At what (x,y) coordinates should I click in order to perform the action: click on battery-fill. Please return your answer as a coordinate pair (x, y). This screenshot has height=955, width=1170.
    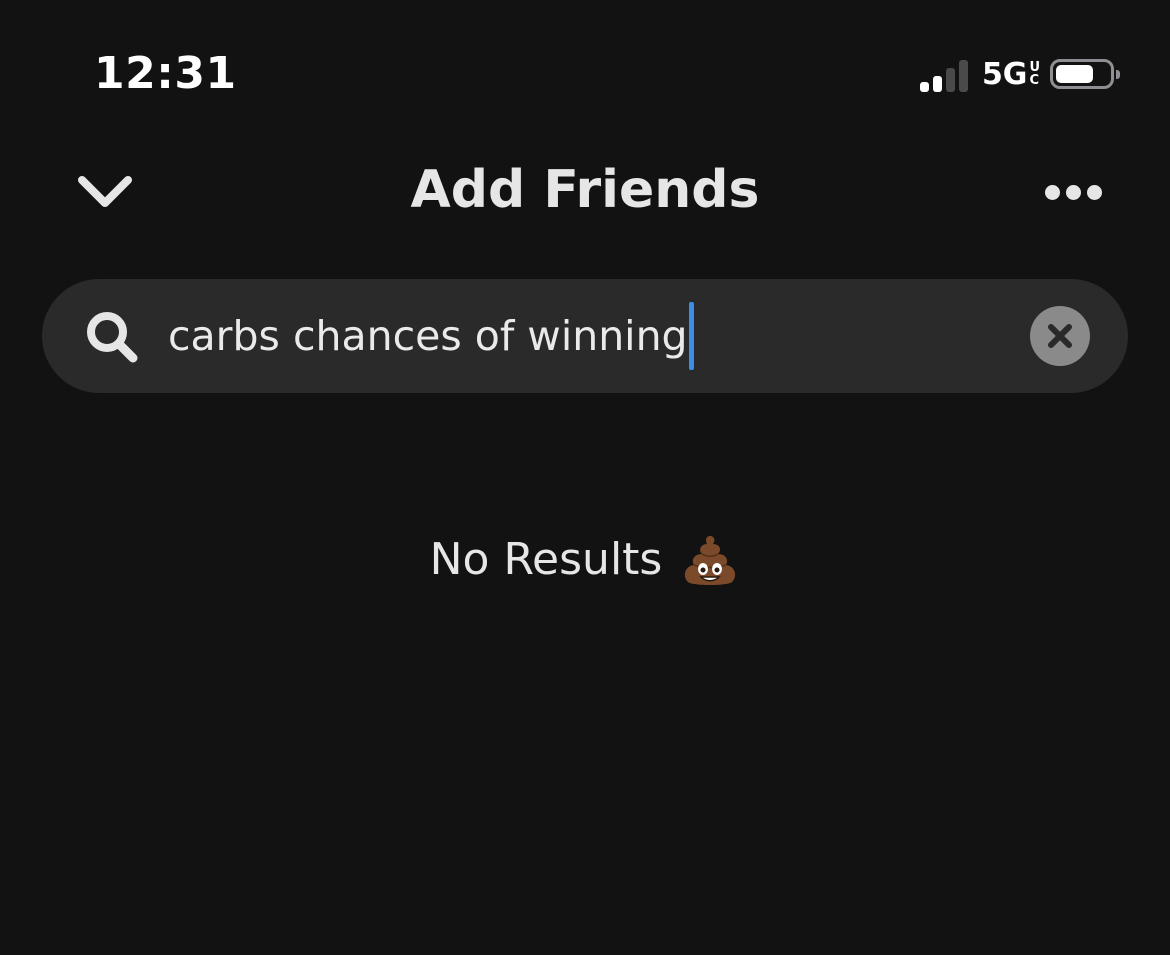
    Looking at the image, I should click on (1075, 74).